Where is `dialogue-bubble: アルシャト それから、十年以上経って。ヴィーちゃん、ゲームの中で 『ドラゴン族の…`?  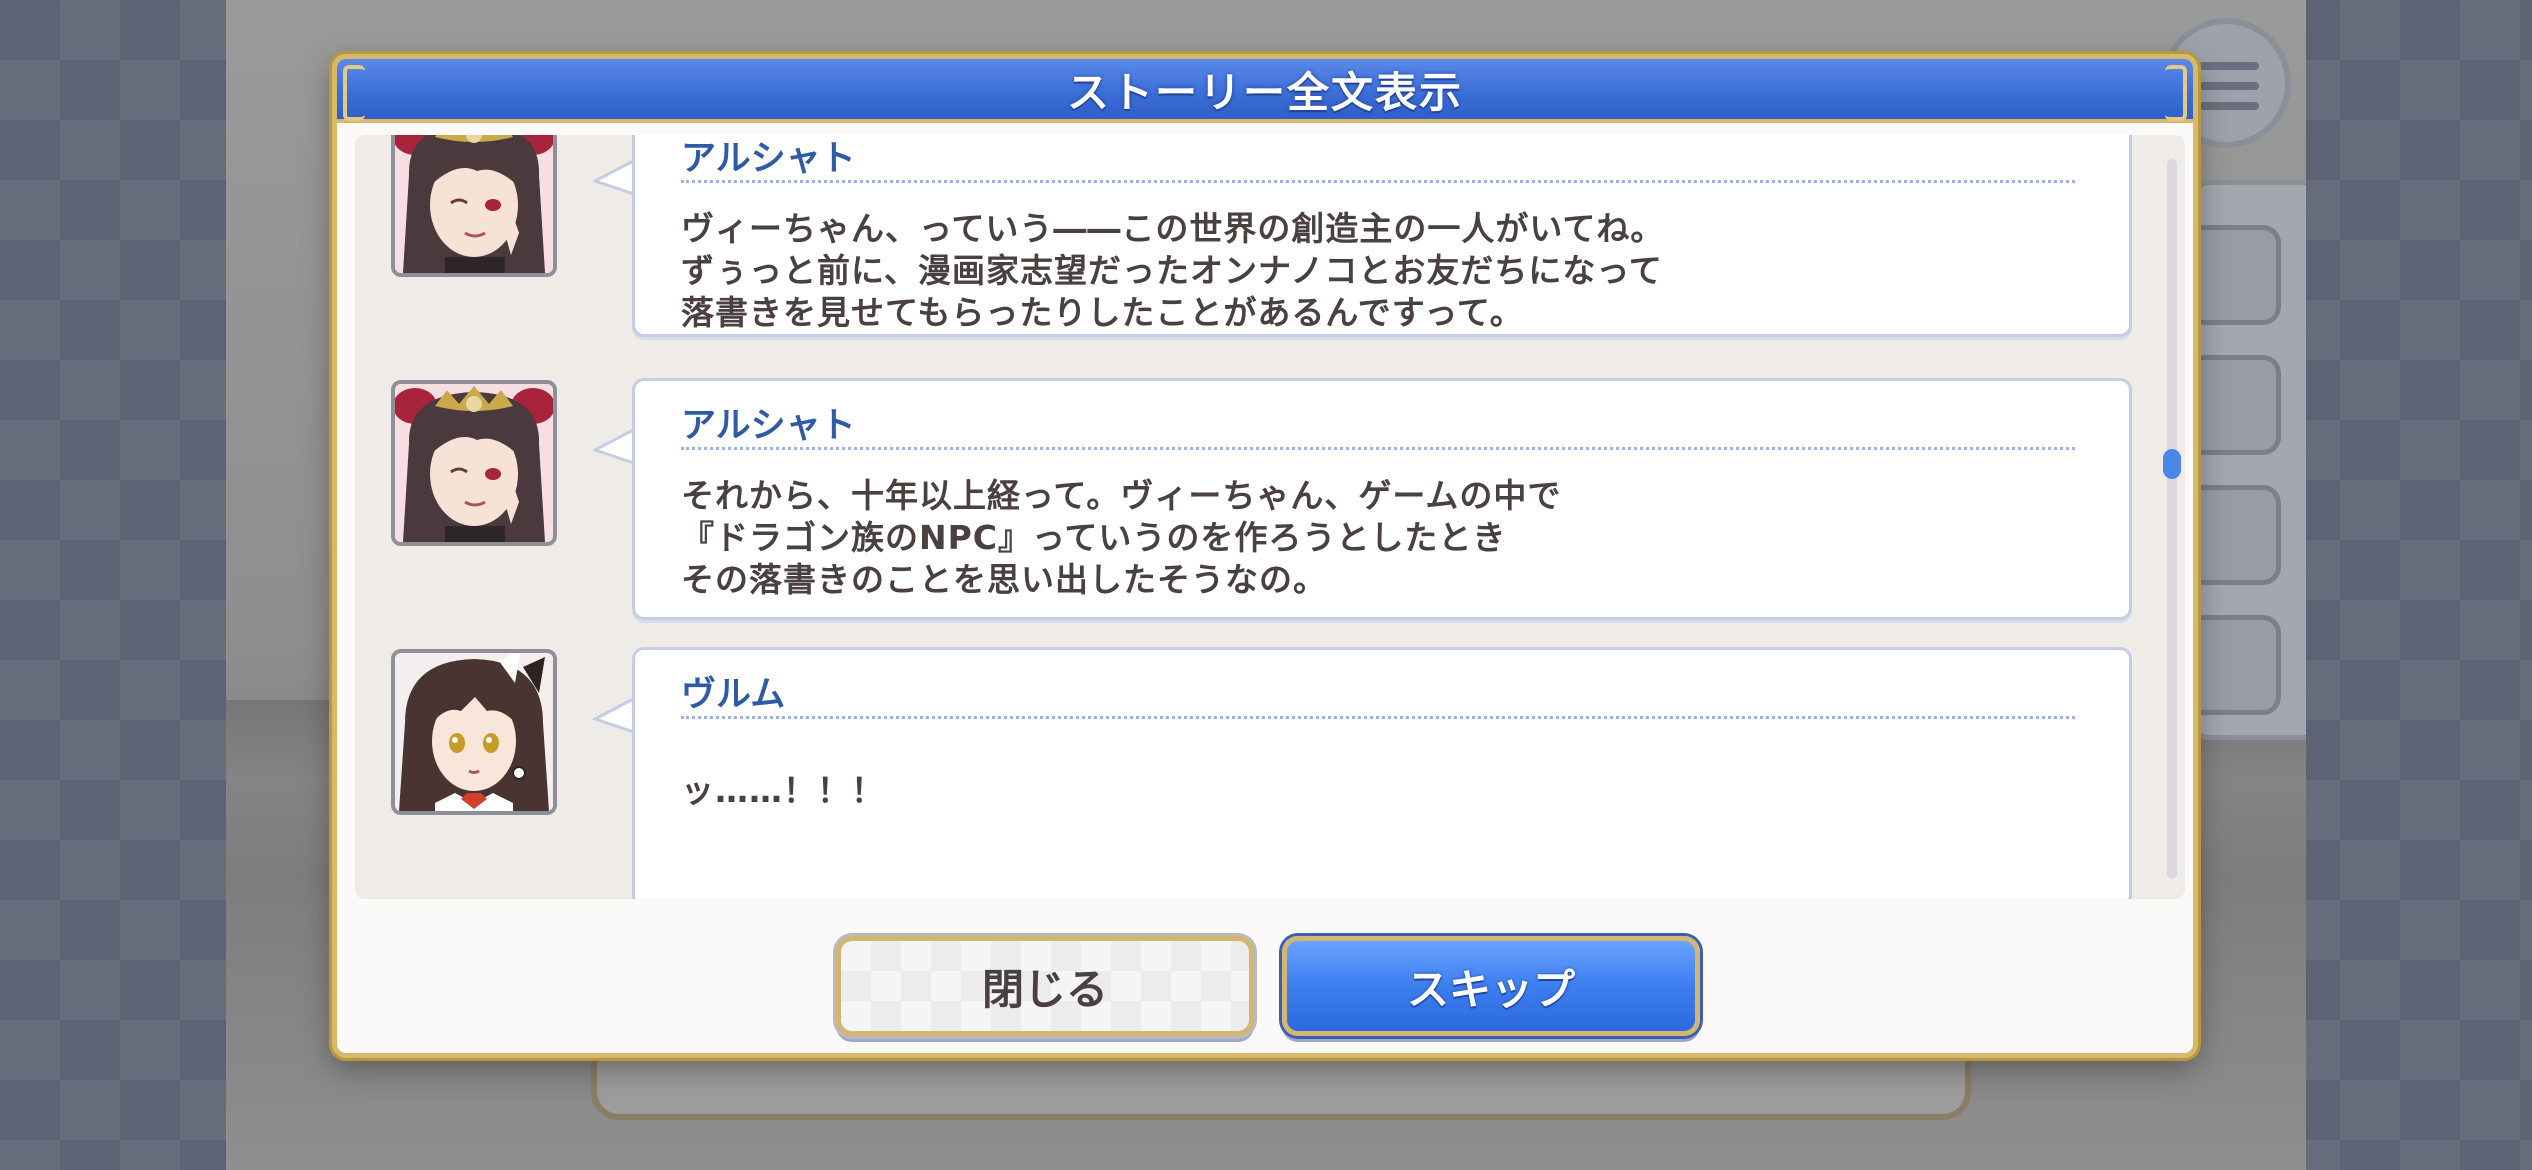
dialogue-bubble: アルシャト それから、十年以上経って。ヴィーちゃん、ゲームの中で 『ドラゴン族の… is located at coordinates (1382, 499).